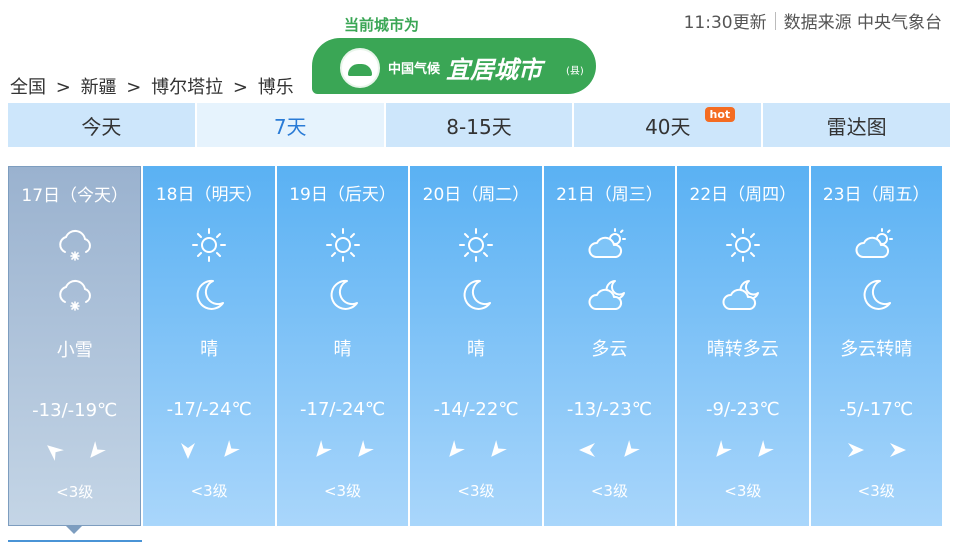 This screenshot has height=546, width=960. I want to click on day-forecast-1: 17日（今天） 小雪 -13/-19℃ <3级, so click(75, 346).